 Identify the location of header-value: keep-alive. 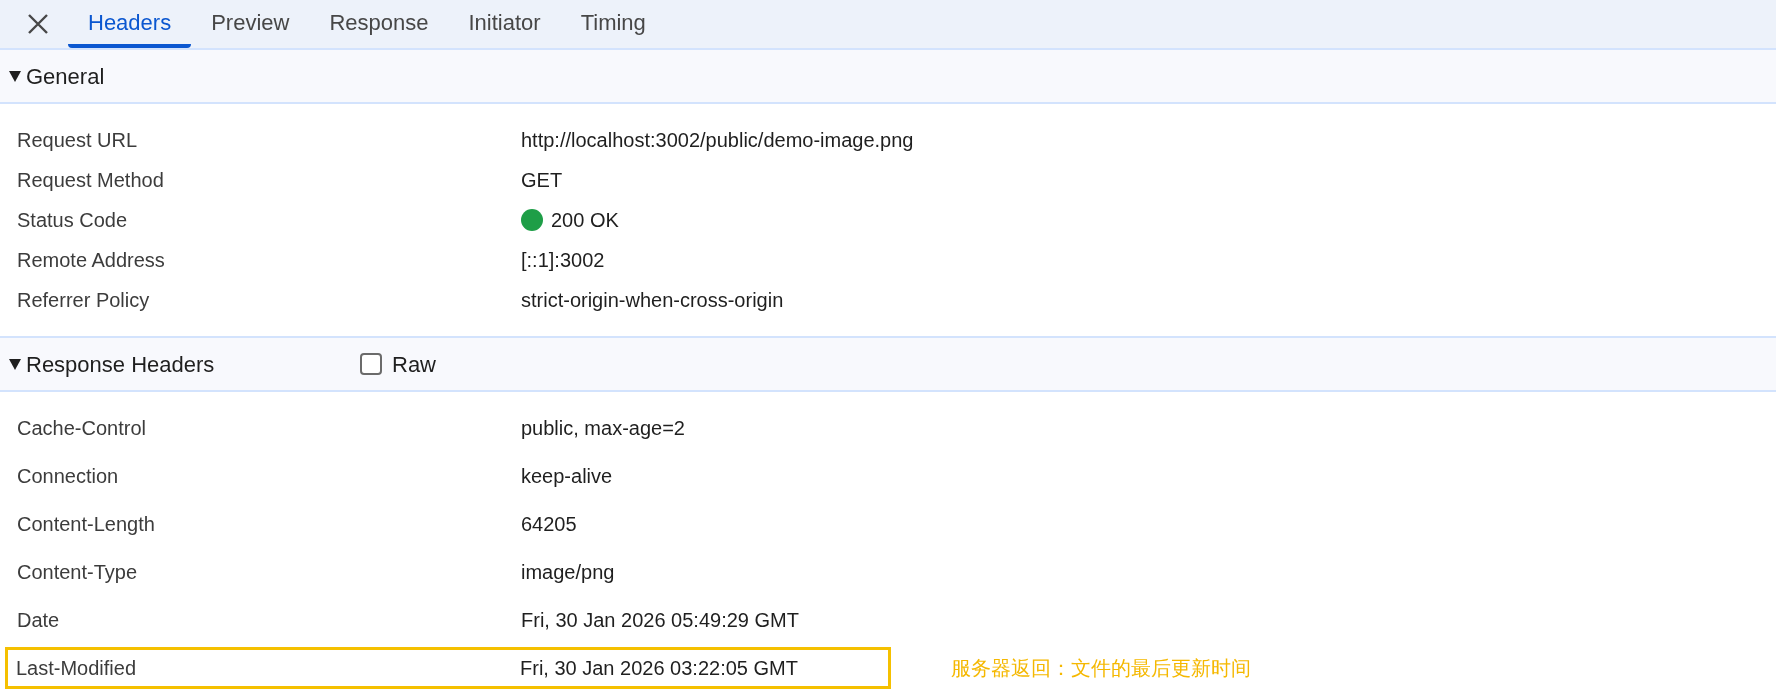
(567, 476).